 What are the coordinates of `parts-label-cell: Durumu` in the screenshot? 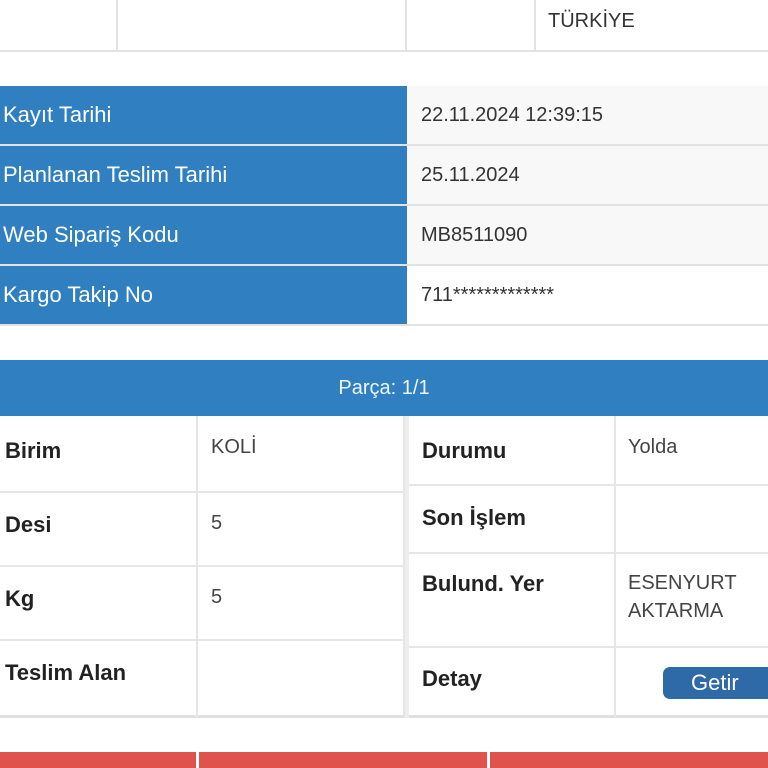 It's located at (512, 451).